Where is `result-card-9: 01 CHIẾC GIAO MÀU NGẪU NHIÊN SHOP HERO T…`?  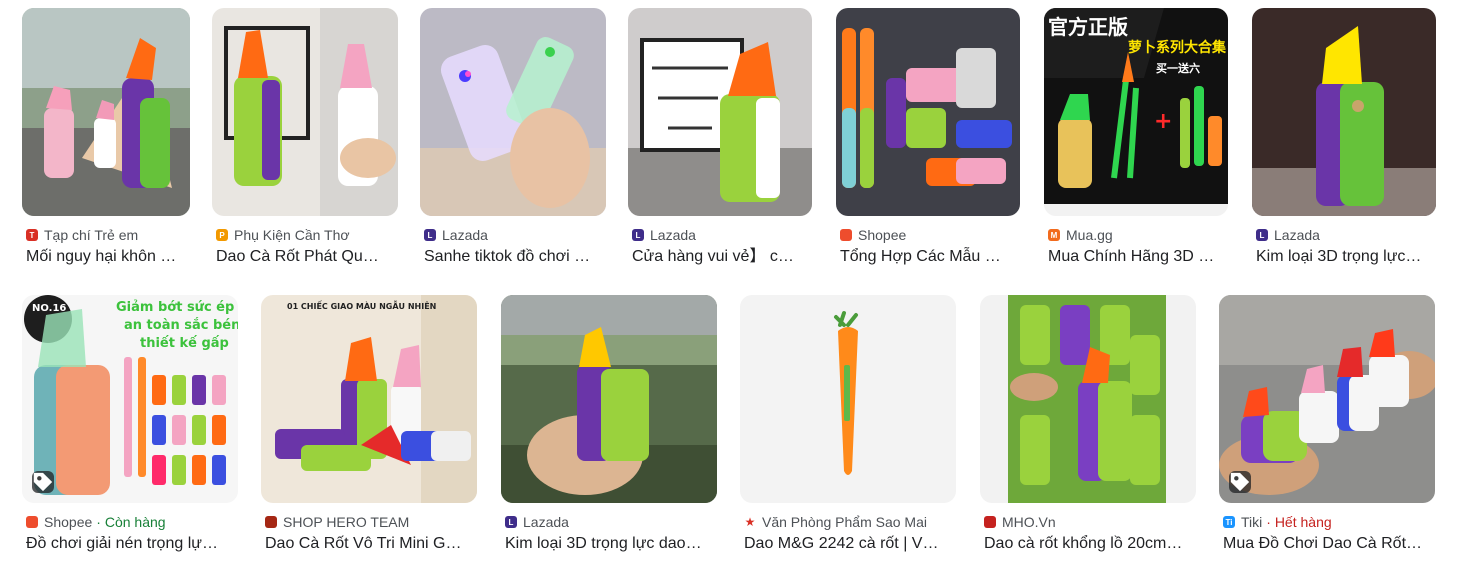 result-card-9: 01 CHIẾC GIAO MÀU NGẪU NHIÊN SHOP HERO T… is located at coordinates (369, 426).